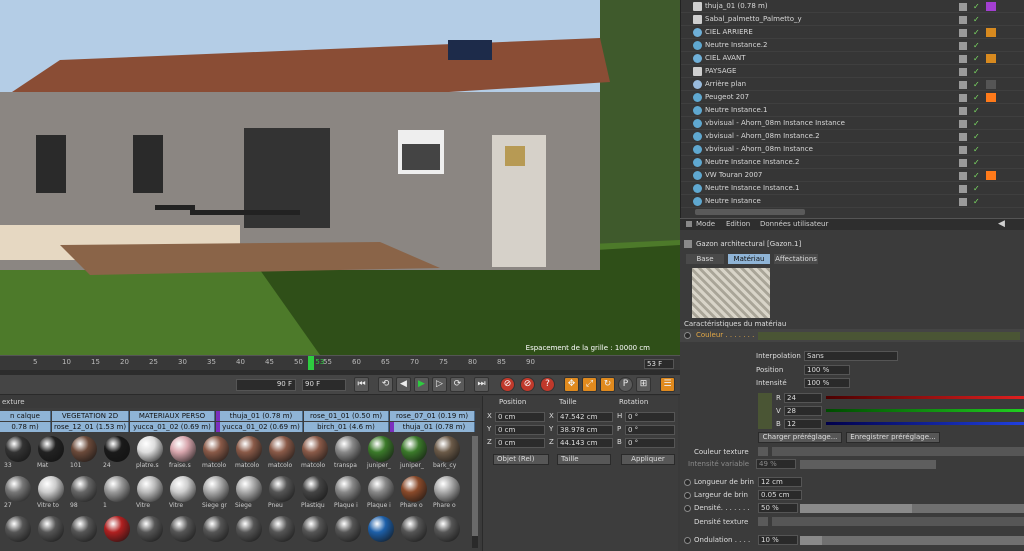 The image size is (1024, 551). Describe the element at coordinates (346, 416) in the screenshot. I see `material-layer-tab: rose_01_01 (0.50 m)` at that location.